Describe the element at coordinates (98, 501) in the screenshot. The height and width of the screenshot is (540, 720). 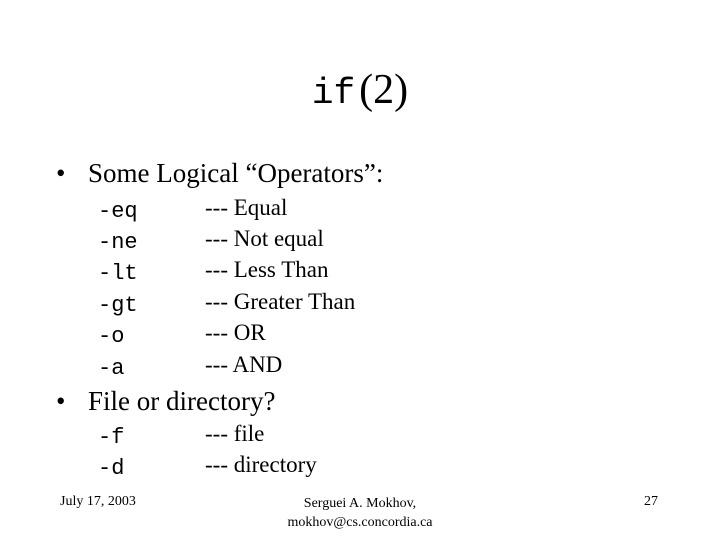
I see `footer-date: July 17, 2003` at that location.